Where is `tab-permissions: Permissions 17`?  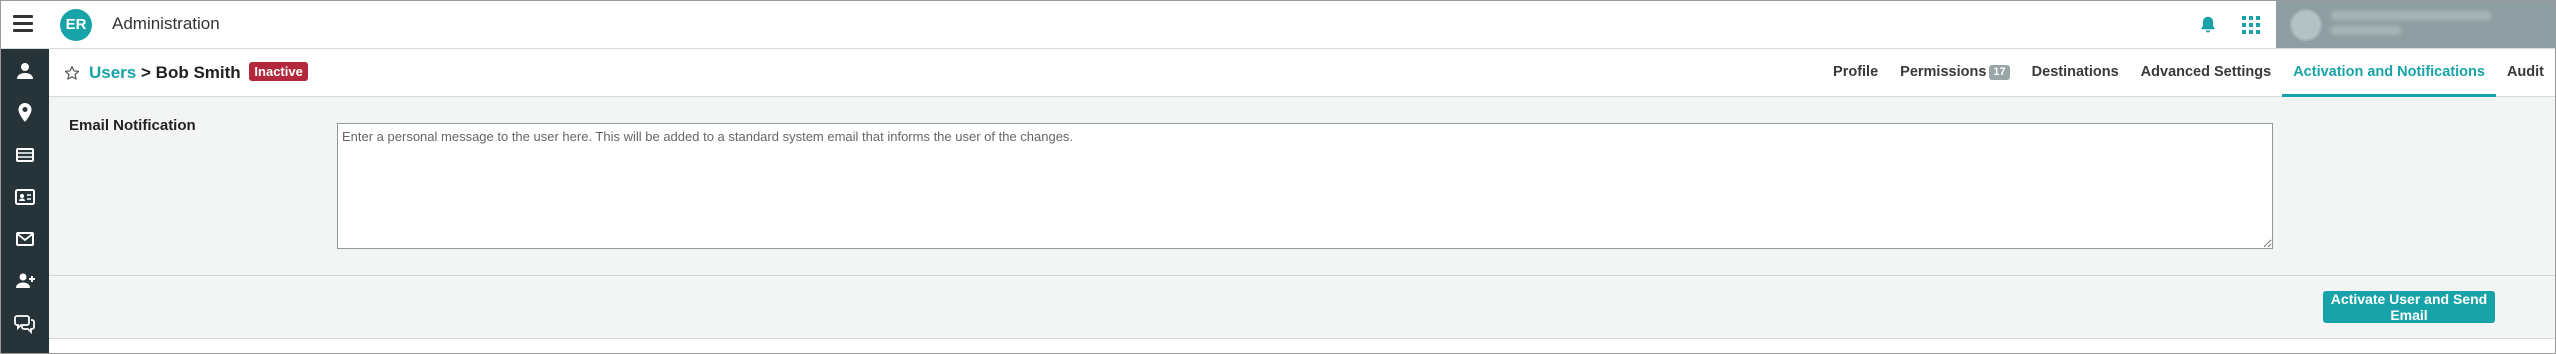
tab-permissions: Permissions 17 is located at coordinates (1955, 72).